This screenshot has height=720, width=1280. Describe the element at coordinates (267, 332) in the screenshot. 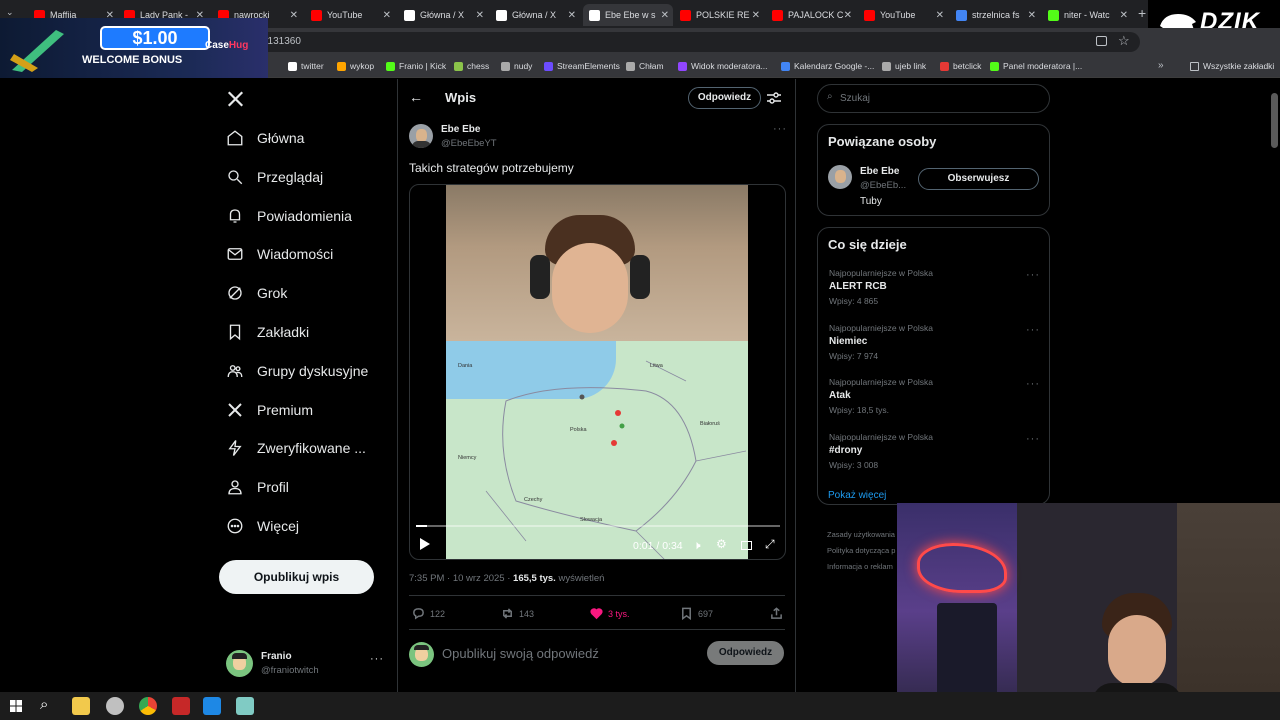

I see `nav-item-bookmarks: Zakładki` at that location.